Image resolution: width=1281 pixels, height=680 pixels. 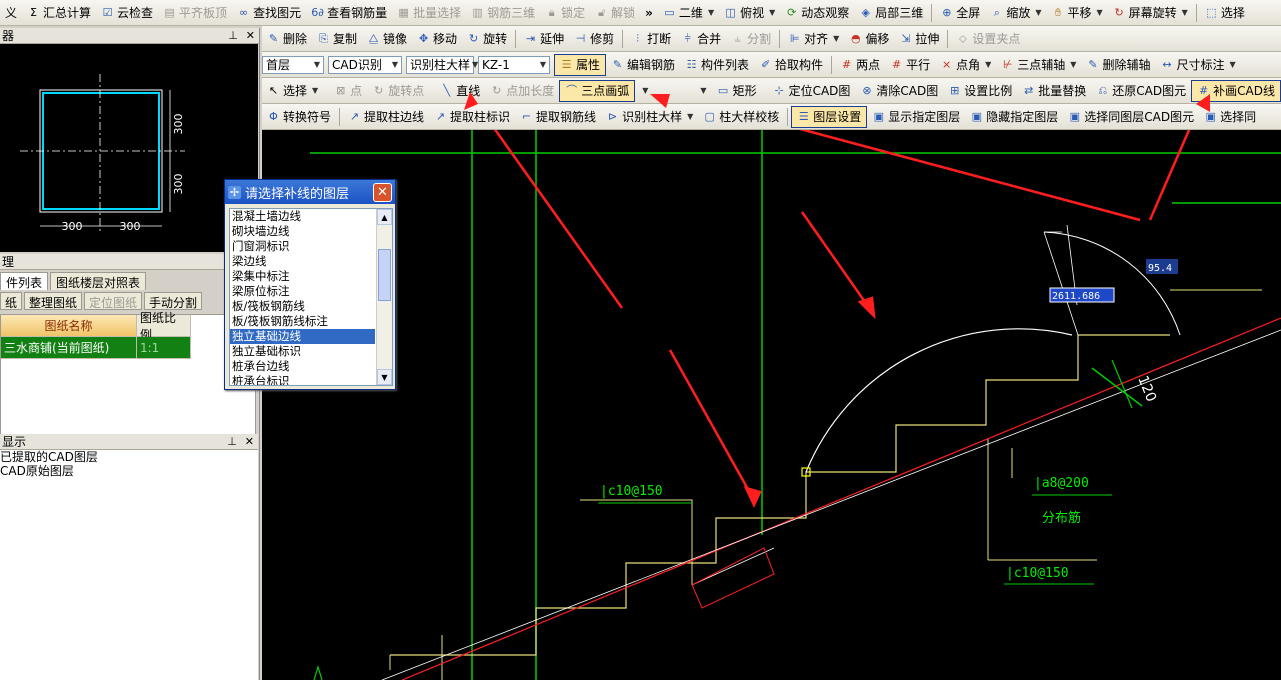 I want to click on locate-drawing-button: 定位图纸, so click(x=113, y=301).